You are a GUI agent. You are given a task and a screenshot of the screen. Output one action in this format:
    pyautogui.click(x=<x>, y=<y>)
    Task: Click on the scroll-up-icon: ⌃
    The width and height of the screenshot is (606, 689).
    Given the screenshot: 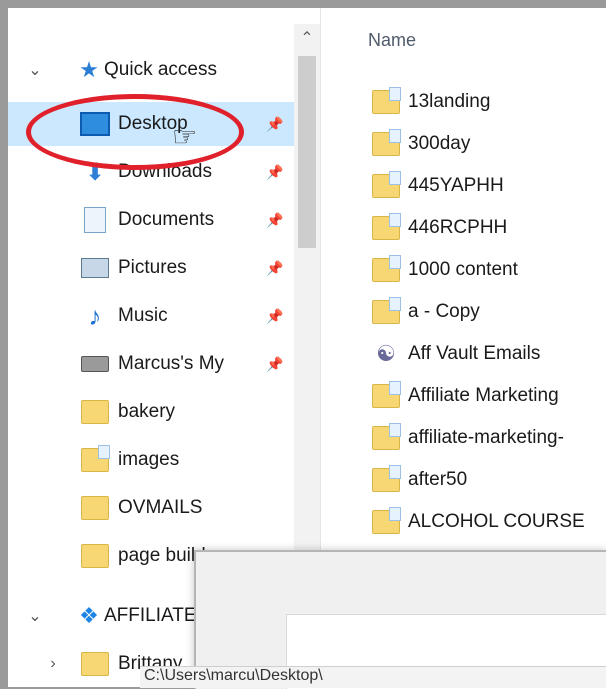 What is the action you would take?
    pyautogui.click(x=307, y=39)
    